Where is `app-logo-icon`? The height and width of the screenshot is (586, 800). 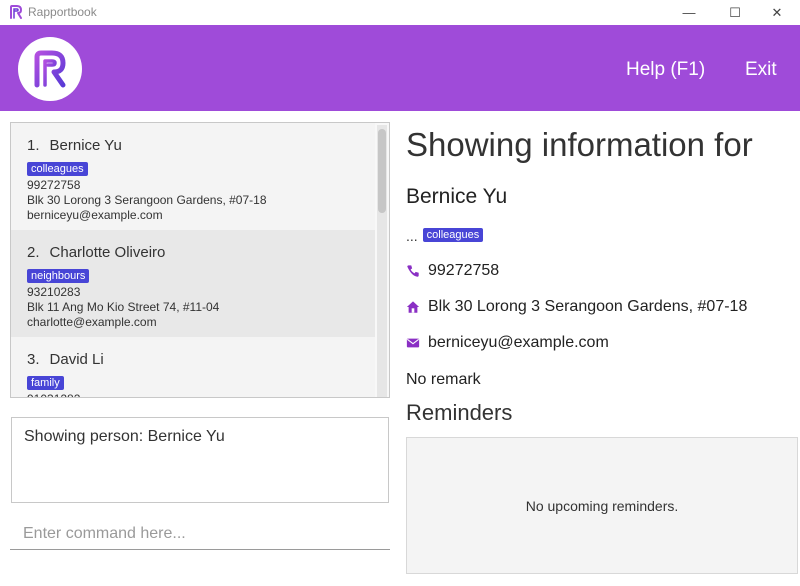 app-logo-icon is located at coordinates (16, 12).